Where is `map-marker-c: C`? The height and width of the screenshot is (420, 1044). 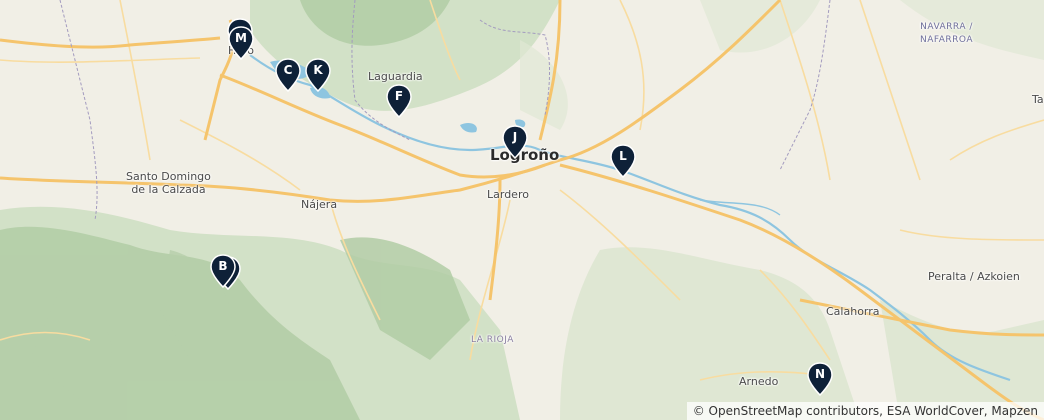
map-marker-c: C is located at coordinates (288, 75).